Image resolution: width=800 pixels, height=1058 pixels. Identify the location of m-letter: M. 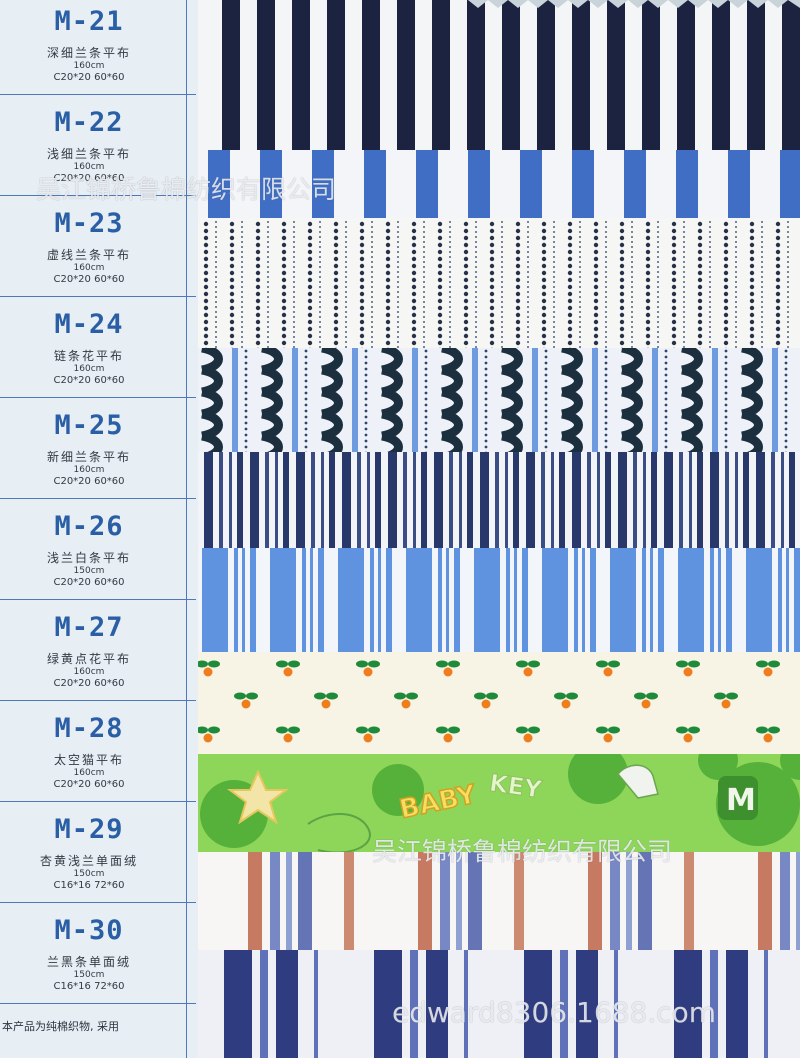
(741, 800).